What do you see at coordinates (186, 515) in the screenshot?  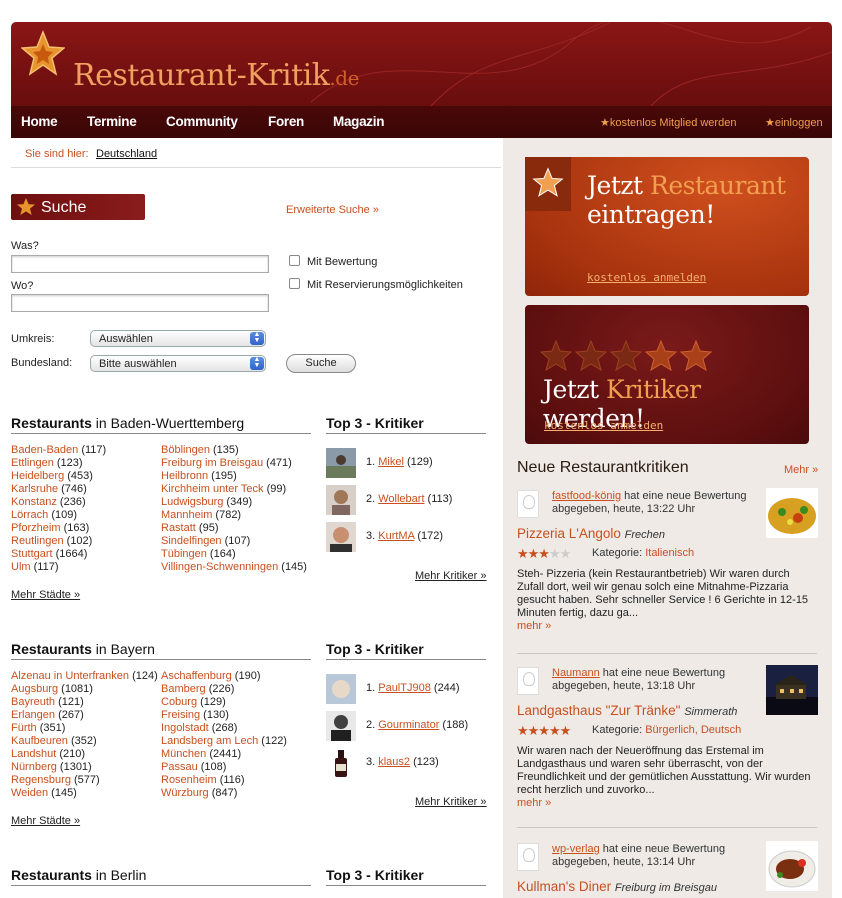 I see `city-link: Mannheim` at bounding box center [186, 515].